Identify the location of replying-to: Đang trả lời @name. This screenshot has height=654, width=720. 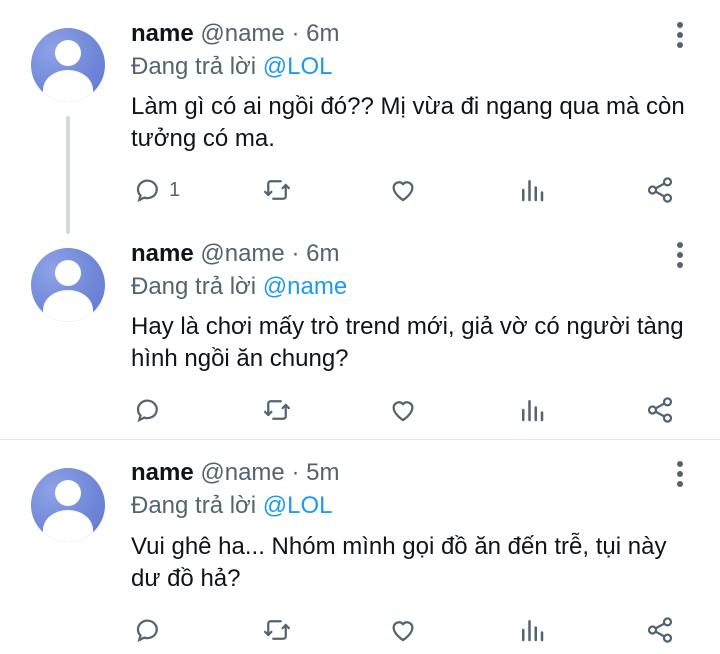
(239, 287).